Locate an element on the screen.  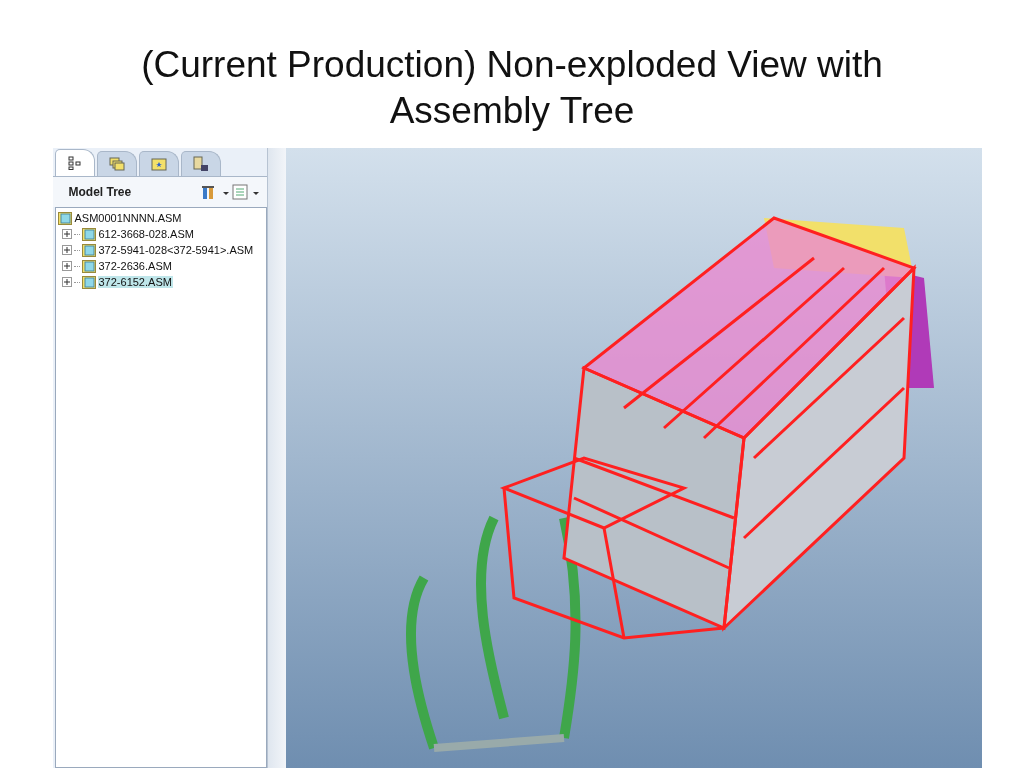
slide-title: (Current Production) Non-exploded View with Assembly Tree is located at coordinates (512, 88).